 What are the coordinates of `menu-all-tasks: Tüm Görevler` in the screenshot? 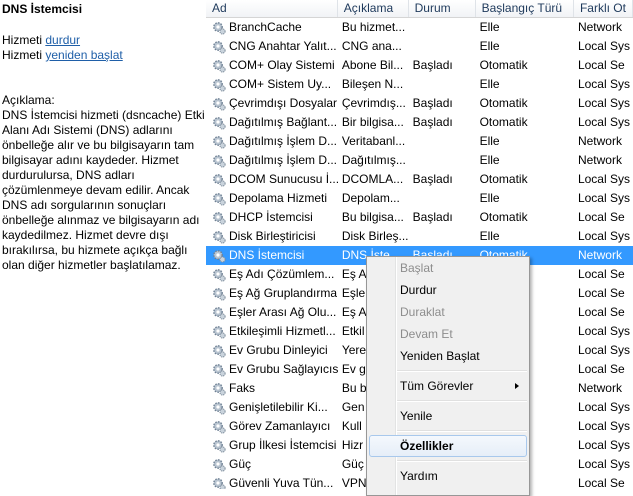 It's located at (448, 386).